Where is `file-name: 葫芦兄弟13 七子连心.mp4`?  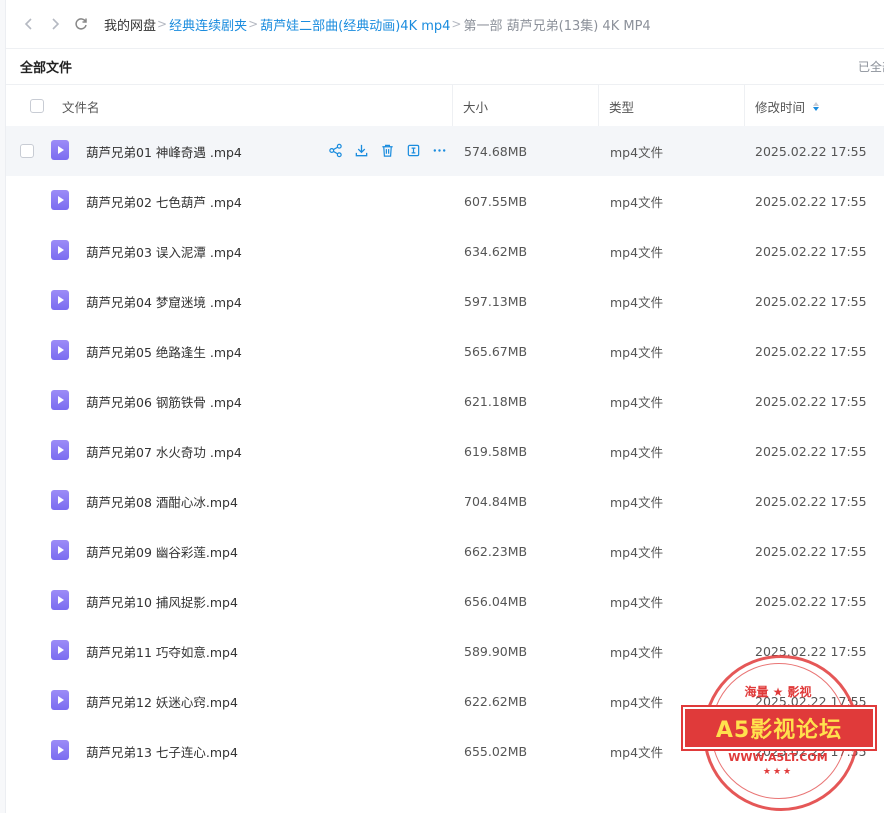 file-name: 葫芦兄弟13 七子连心.mp4 is located at coordinates (162, 751).